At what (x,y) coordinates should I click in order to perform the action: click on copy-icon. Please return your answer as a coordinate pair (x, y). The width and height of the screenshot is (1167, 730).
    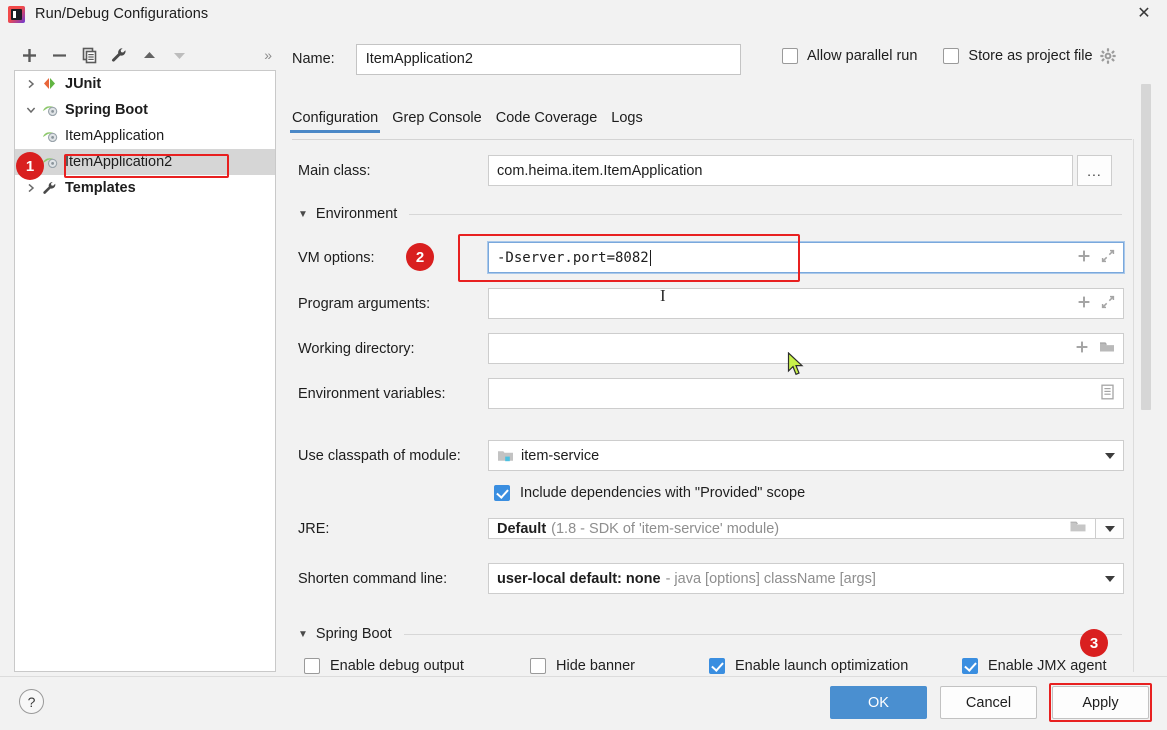
    Looking at the image, I should click on (89, 55).